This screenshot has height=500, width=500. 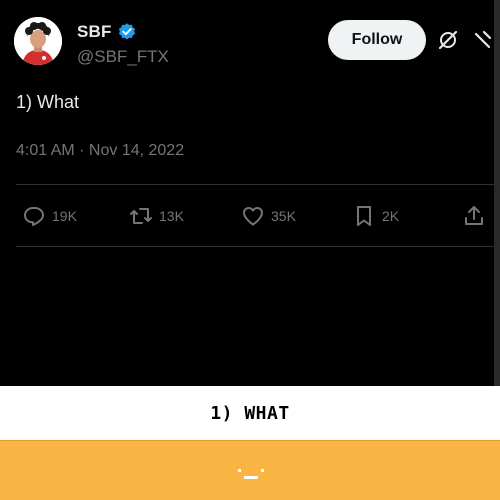 What do you see at coordinates (136, 150) in the screenshot?
I see `tweet-date: Nov 14, 2022` at bounding box center [136, 150].